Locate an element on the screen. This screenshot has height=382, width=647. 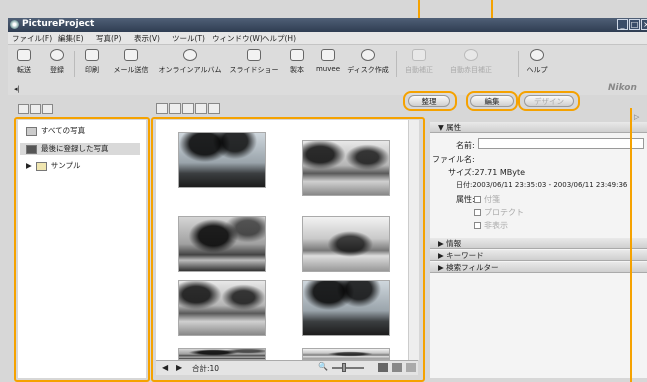
attr-hidden: 非表示 is located at coordinates (491, 225).